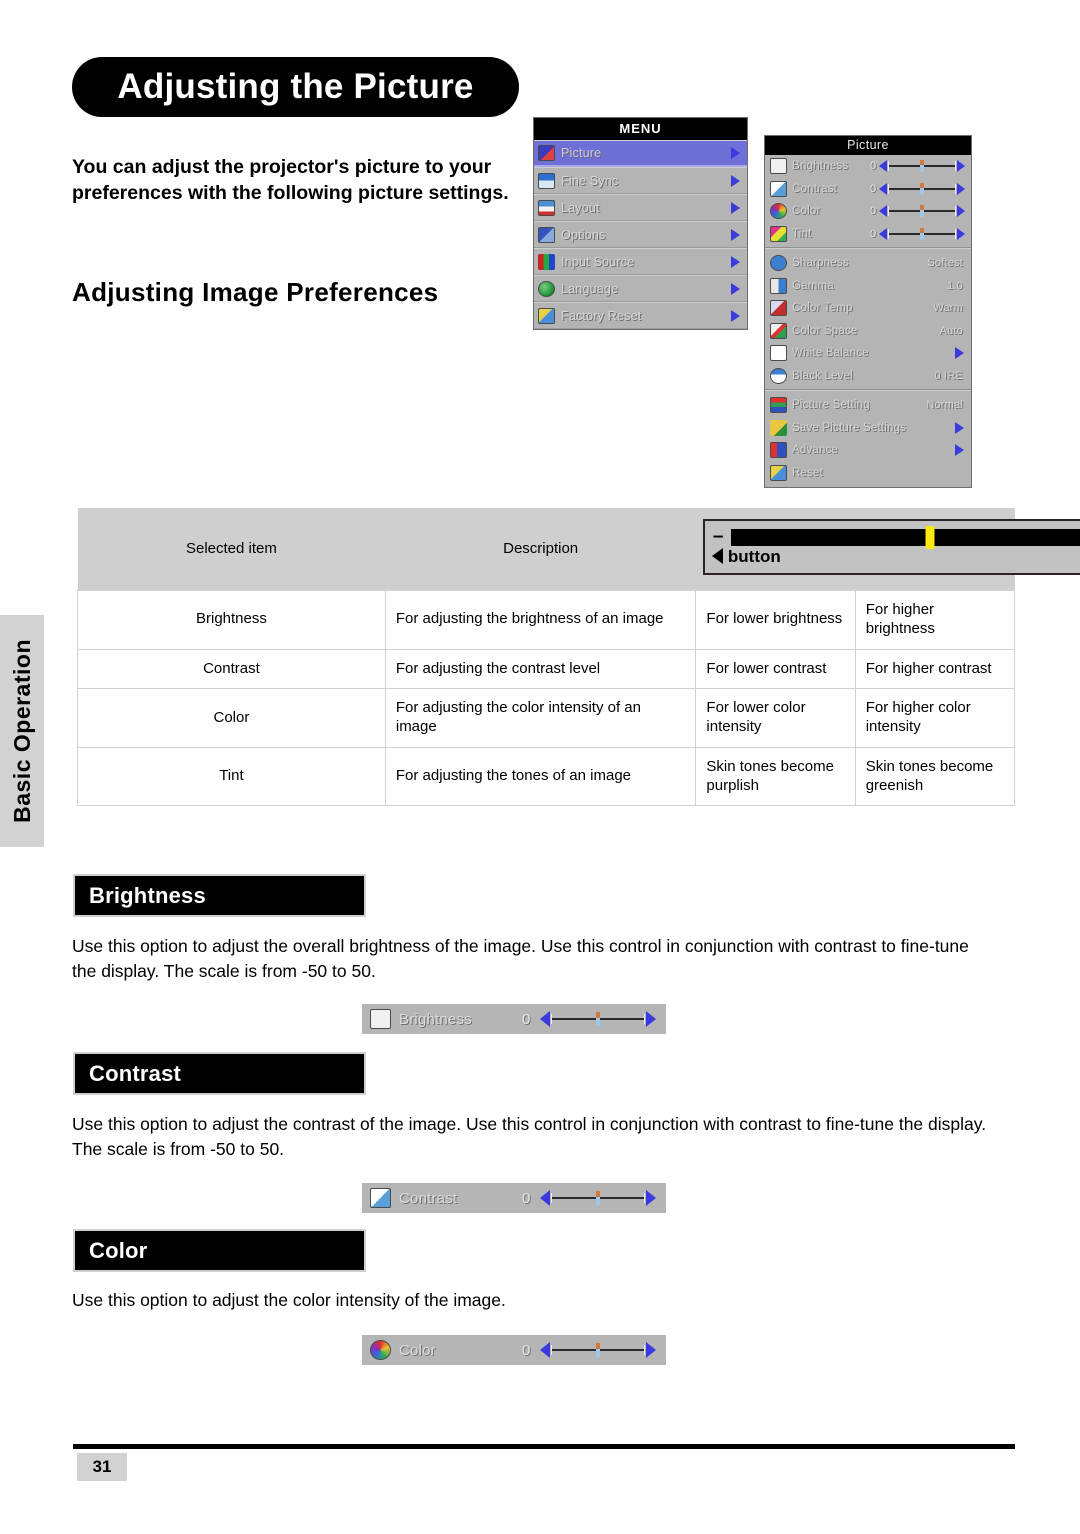 Image resolution: width=1080 pixels, height=1534 pixels. I want to click on picture-row-color: Color 0, so click(868, 211).